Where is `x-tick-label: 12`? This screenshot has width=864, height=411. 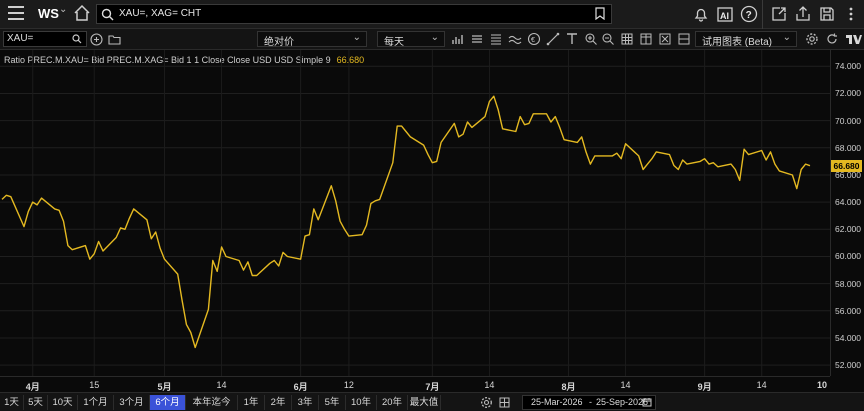 x-tick-label: 12 is located at coordinates (348, 385).